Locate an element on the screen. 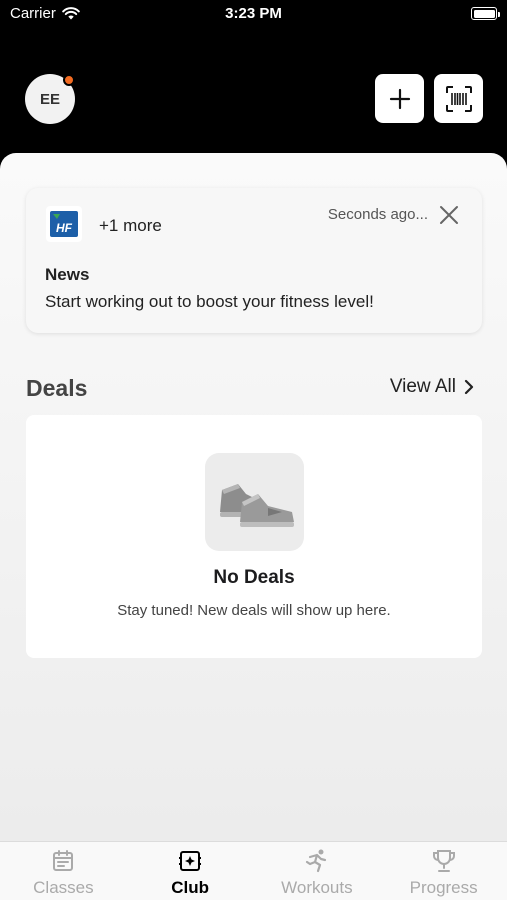  status-bar: Carrier 3:23 PM is located at coordinates (253, 15).